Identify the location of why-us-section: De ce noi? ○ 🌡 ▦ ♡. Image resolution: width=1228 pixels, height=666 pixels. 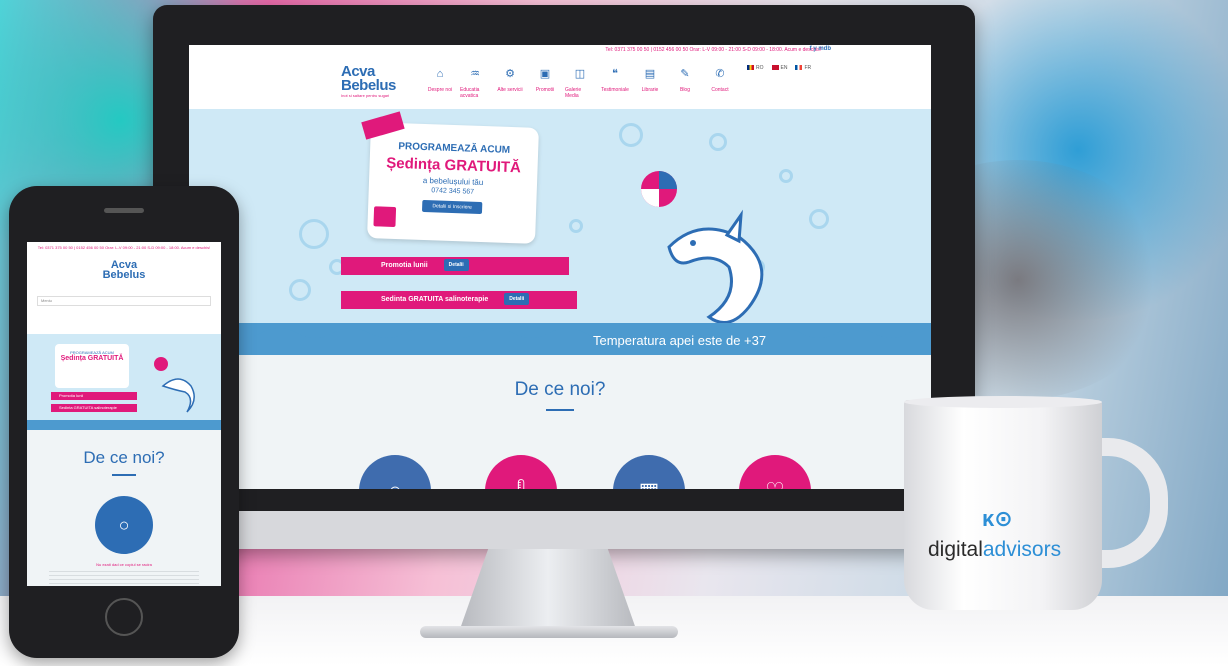
(560, 422).